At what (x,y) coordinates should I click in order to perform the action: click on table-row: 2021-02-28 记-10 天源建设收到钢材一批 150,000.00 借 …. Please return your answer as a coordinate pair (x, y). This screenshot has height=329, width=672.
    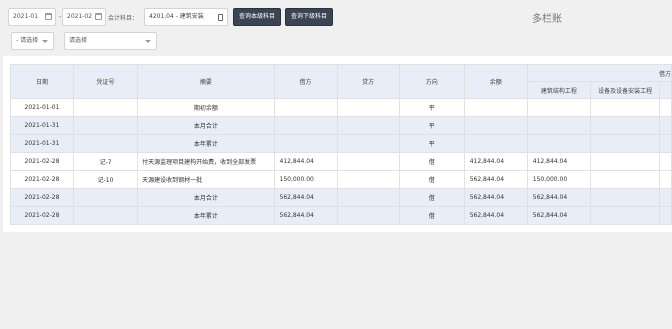
    Looking at the image, I should click on (341, 179).